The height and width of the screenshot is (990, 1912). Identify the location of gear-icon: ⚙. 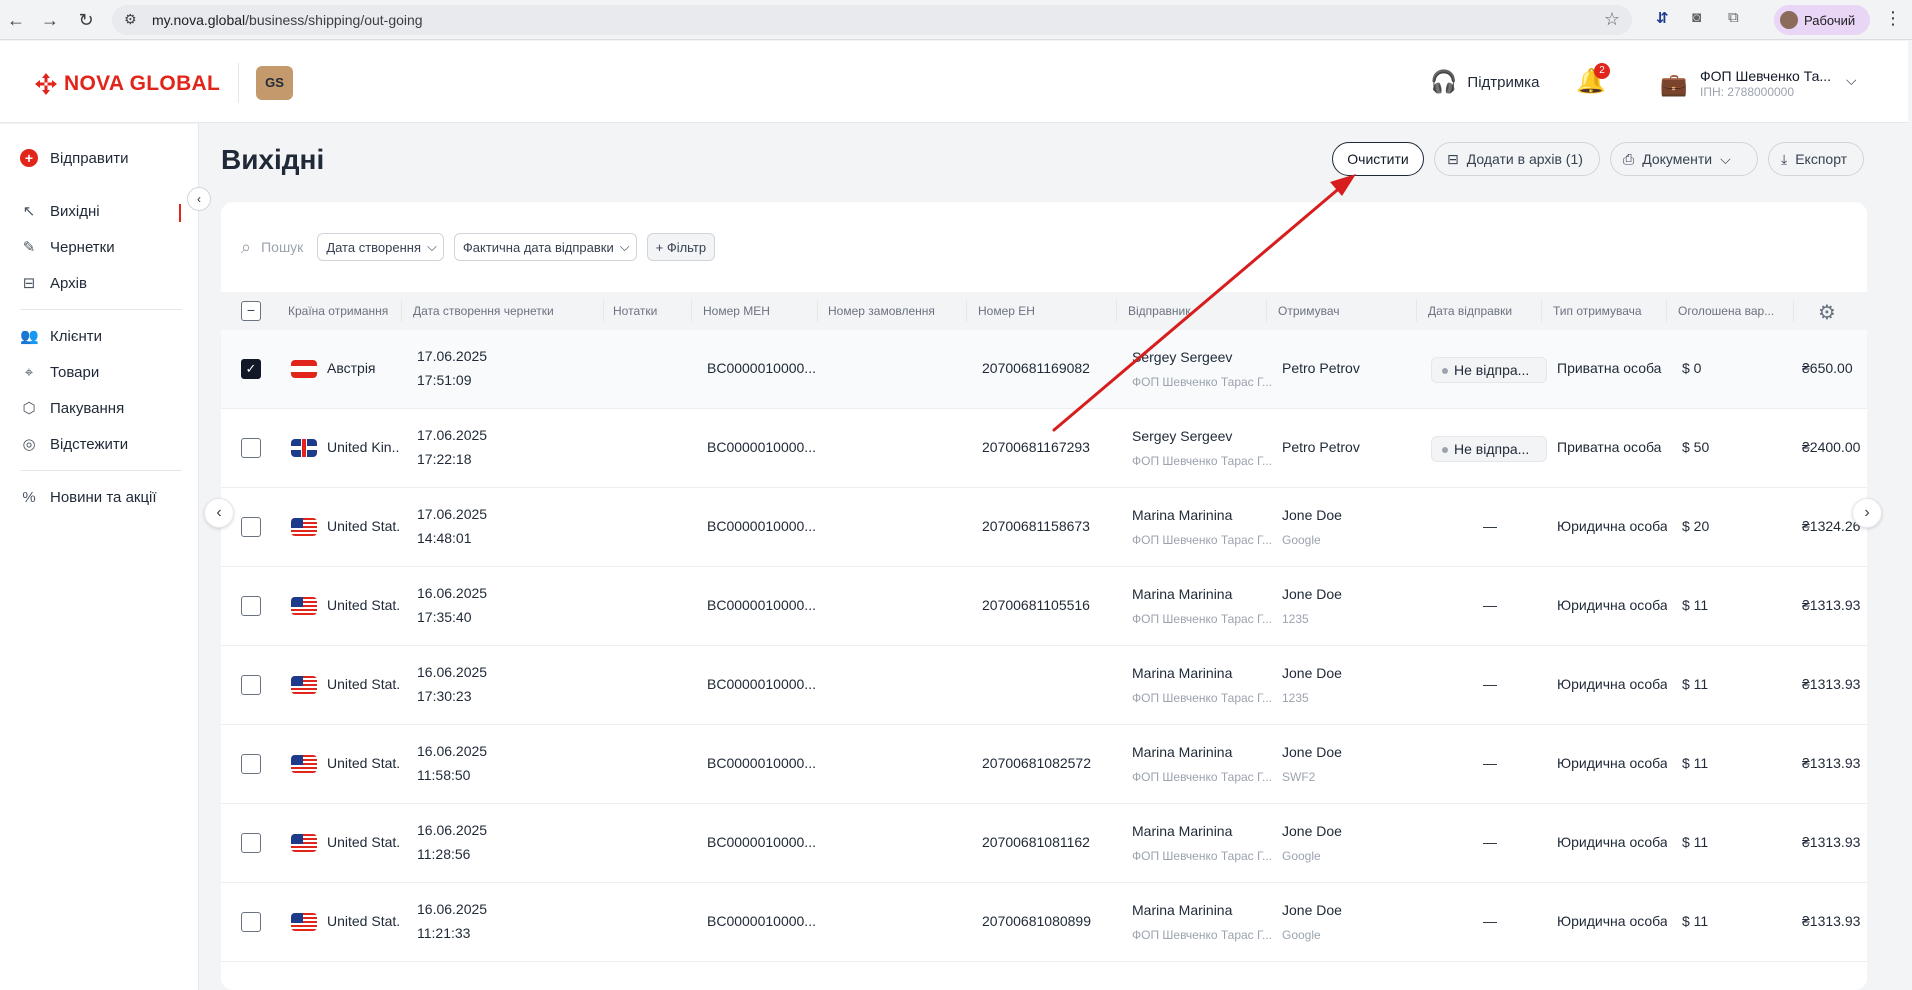
(1827, 312).